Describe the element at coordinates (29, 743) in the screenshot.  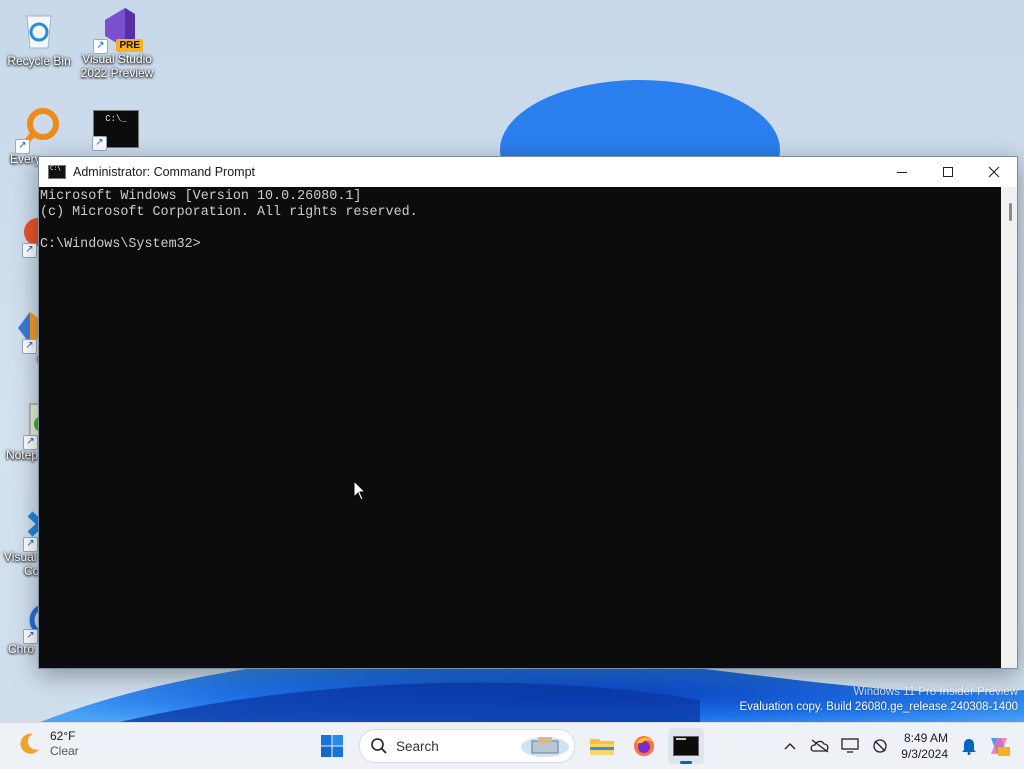
I see `moon-icon` at that location.